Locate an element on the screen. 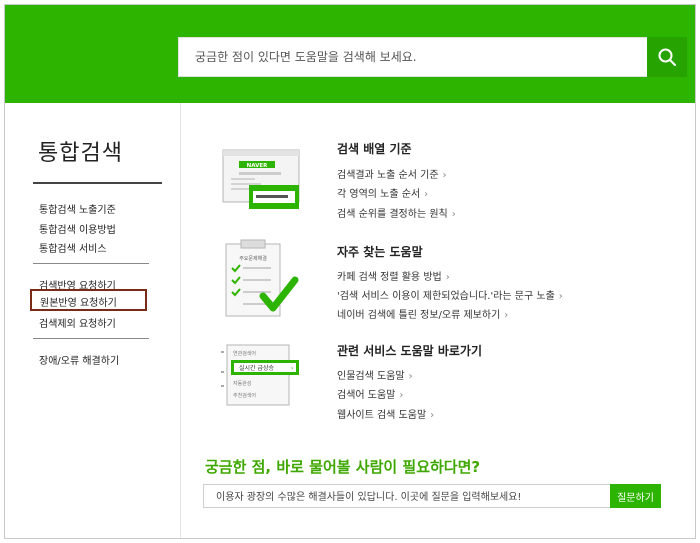 This screenshot has width=700, height=543. sidebar-item-services: 통합검색 서비스 is located at coordinates (73, 247).